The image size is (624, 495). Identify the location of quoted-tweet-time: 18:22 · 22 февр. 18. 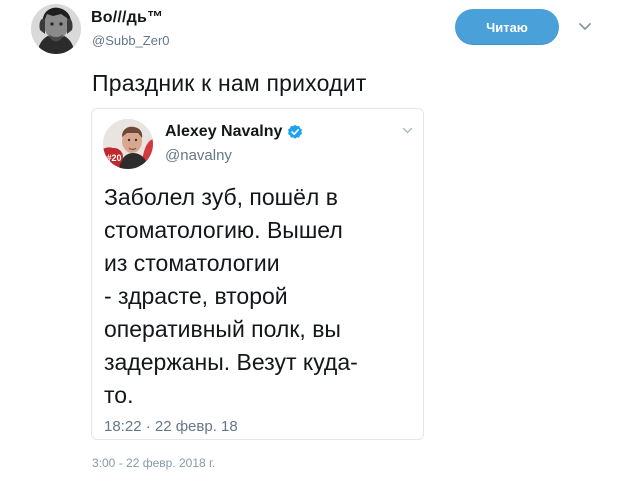
(171, 426).